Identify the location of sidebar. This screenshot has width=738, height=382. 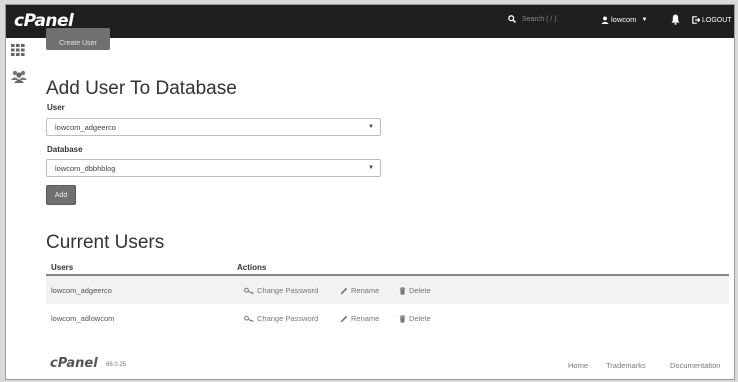
(18, 208).